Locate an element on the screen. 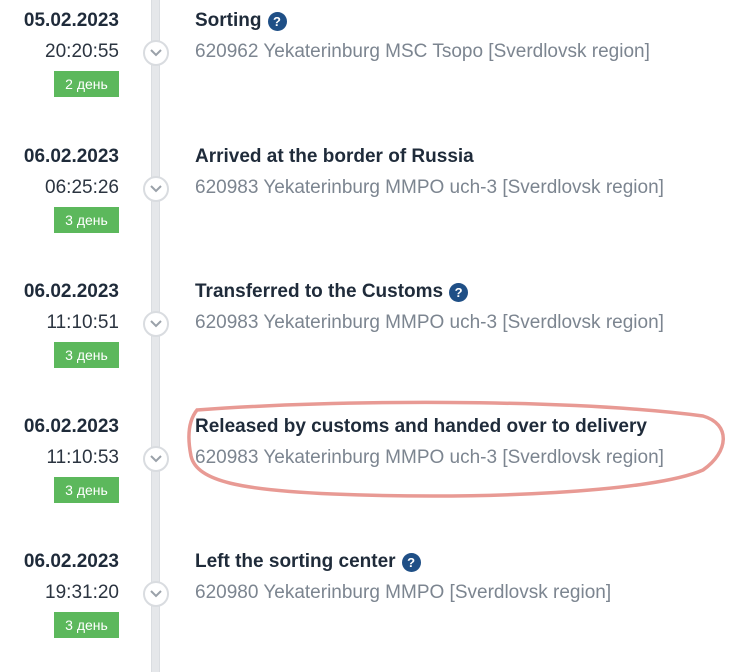 This screenshot has height=672, width=751. event-title-text: Sorting is located at coordinates (228, 20).